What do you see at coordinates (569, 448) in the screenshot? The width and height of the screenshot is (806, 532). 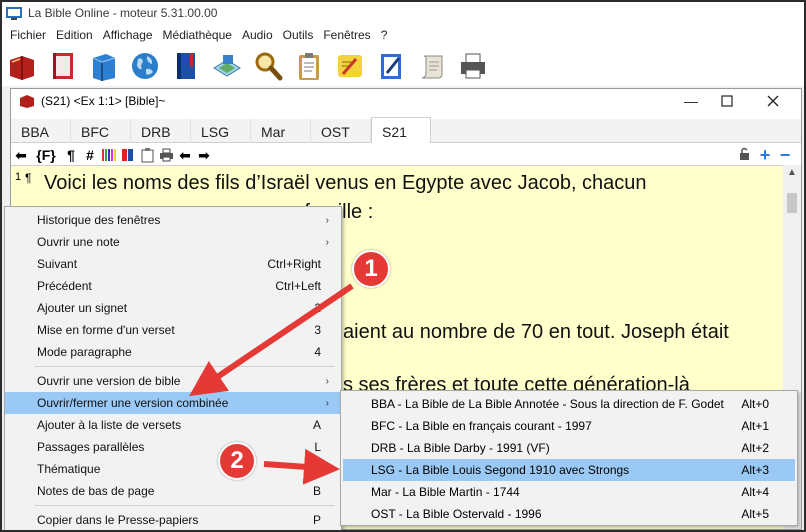 I see `submenu-item-drb: DRB - La Bible Darby - 1991 (VF) Alt+2` at bounding box center [569, 448].